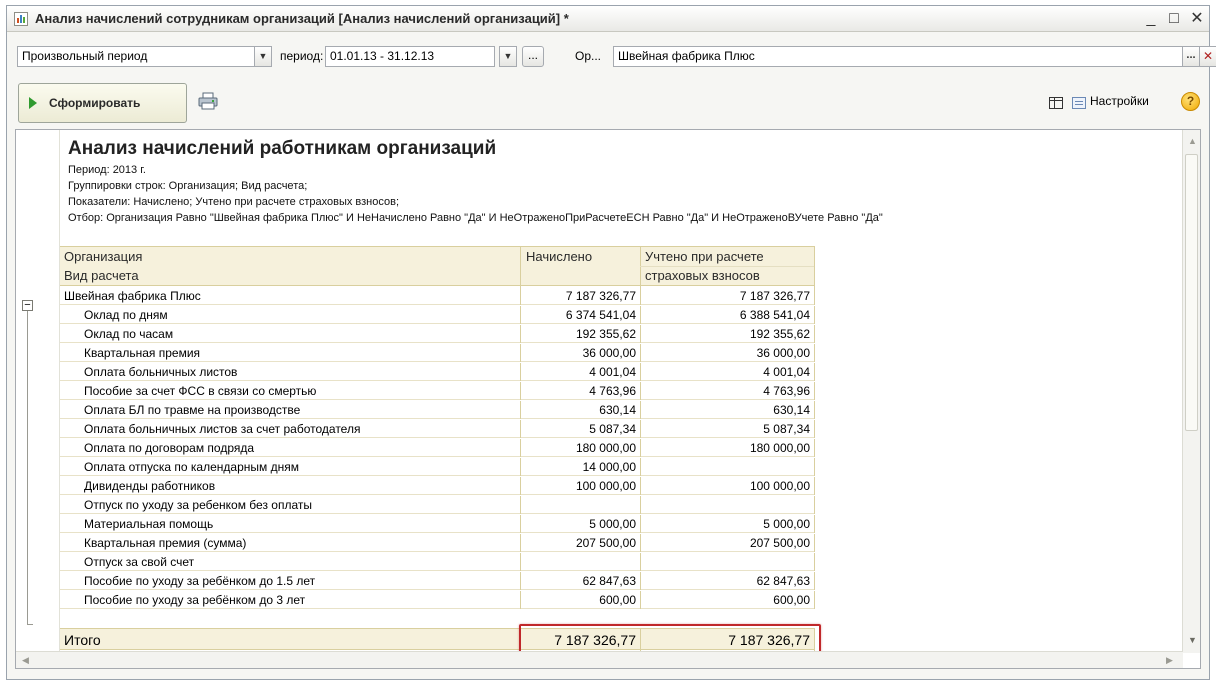 The width and height of the screenshot is (1216, 686). What do you see at coordinates (702, 275) in the screenshot?
I see `header-insured-line2: страховых взносов` at bounding box center [702, 275].